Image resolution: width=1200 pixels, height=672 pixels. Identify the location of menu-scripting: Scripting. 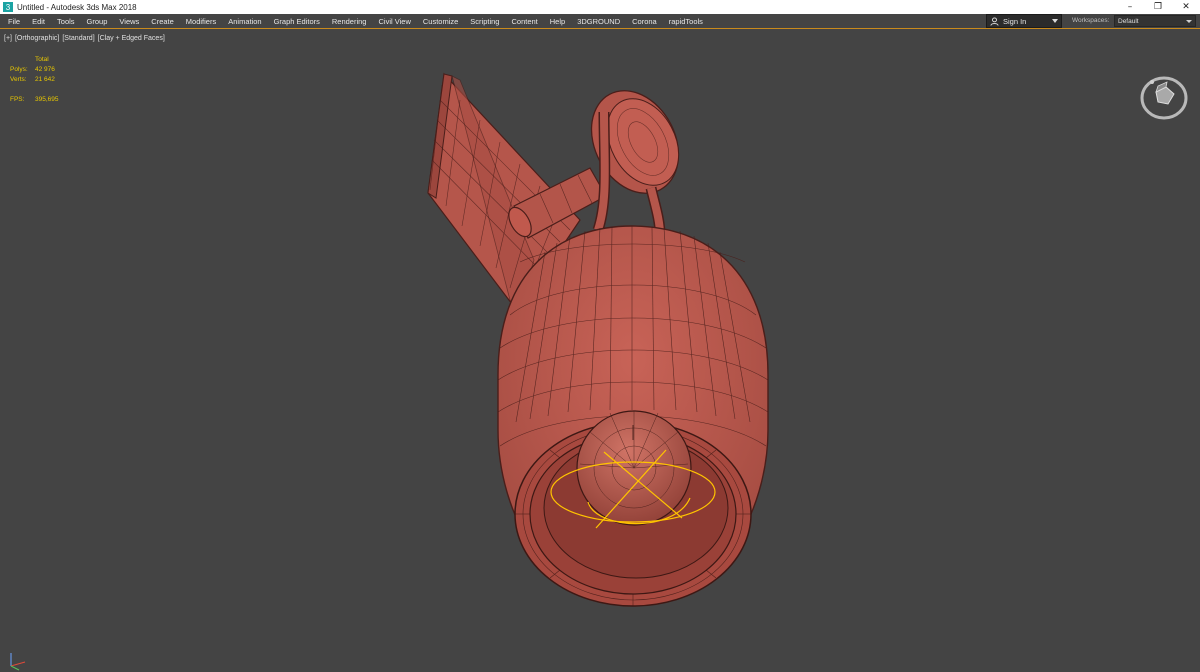
(484, 21).